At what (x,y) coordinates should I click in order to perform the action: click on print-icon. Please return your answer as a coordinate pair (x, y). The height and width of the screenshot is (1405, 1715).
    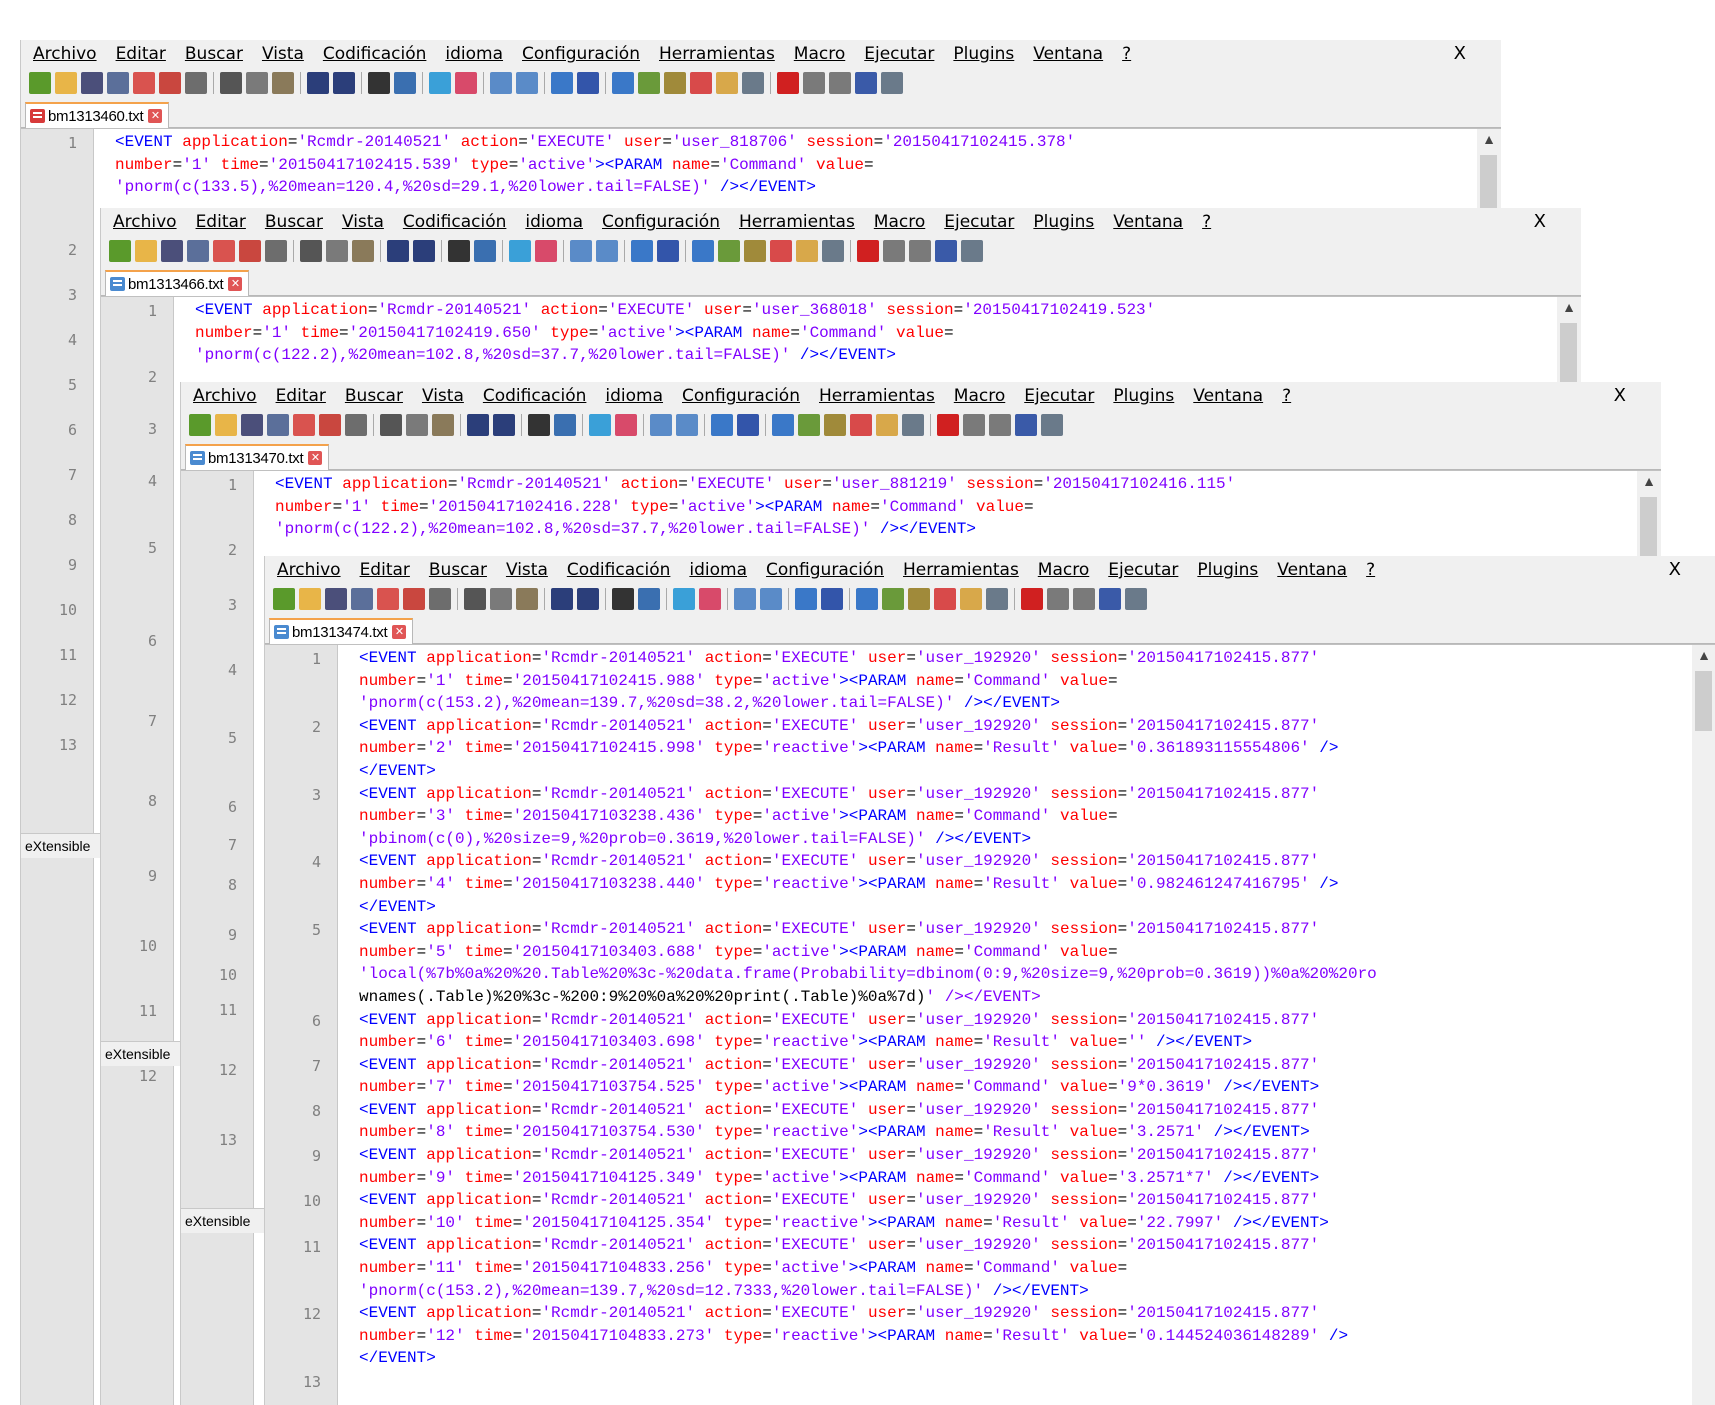
    Looking at the image, I should click on (196, 83).